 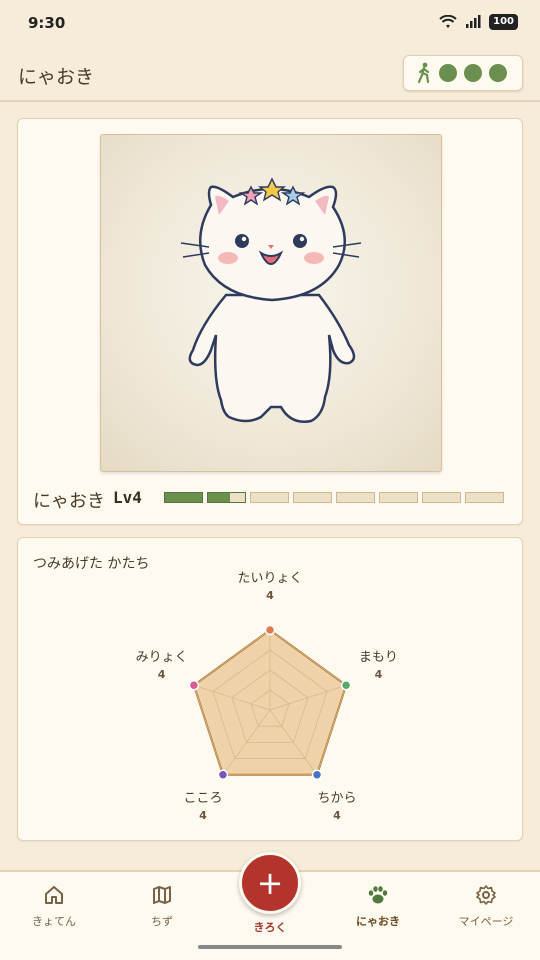 I want to click on nav-label: ちず, so click(x=162, y=921).